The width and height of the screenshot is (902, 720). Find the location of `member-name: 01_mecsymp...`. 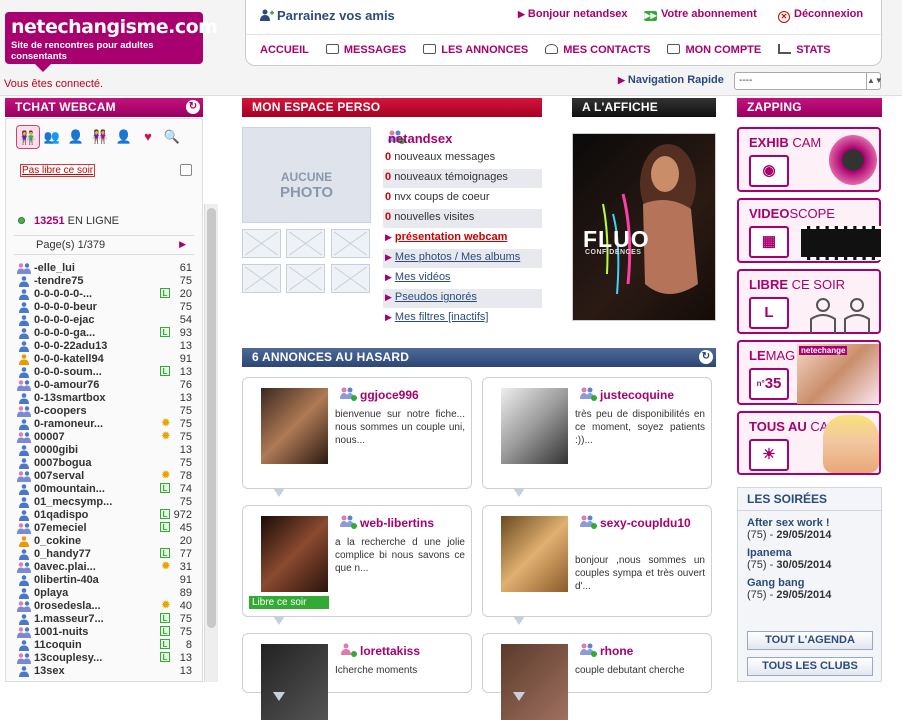

member-name: 01_mecsymp... is located at coordinates (73, 502).